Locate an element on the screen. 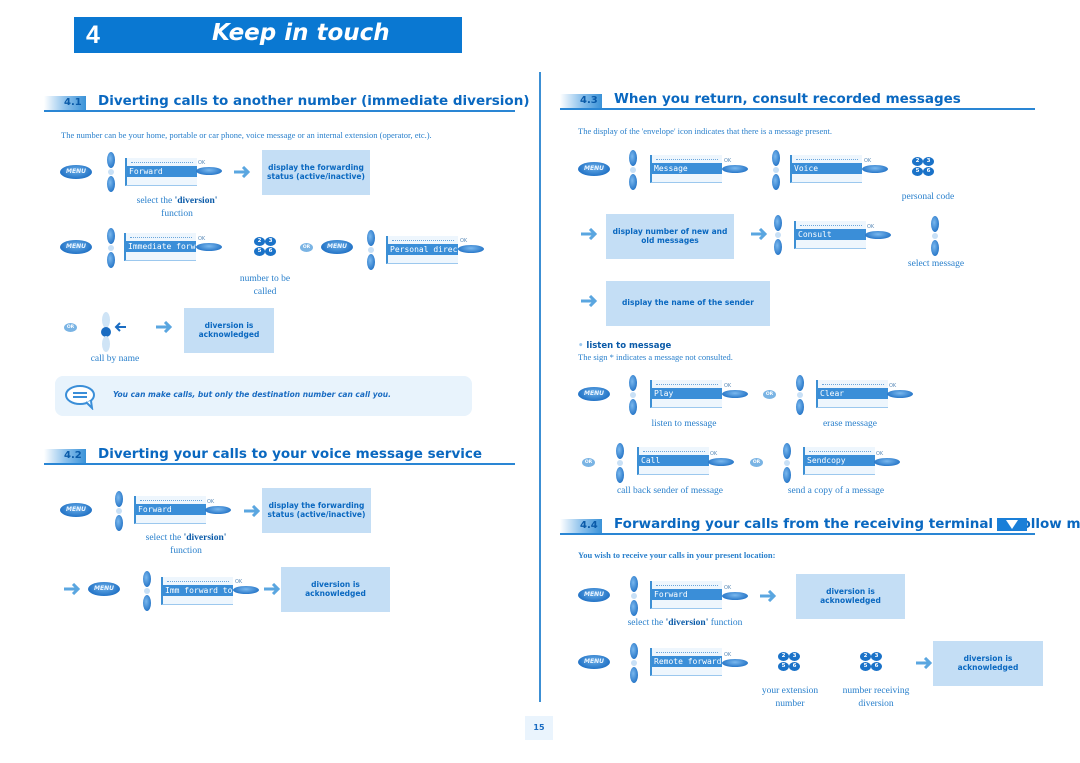 The width and height of the screenshot is (1080, 763). info-box: display the name of the sender is located at coordinates (688, 303).